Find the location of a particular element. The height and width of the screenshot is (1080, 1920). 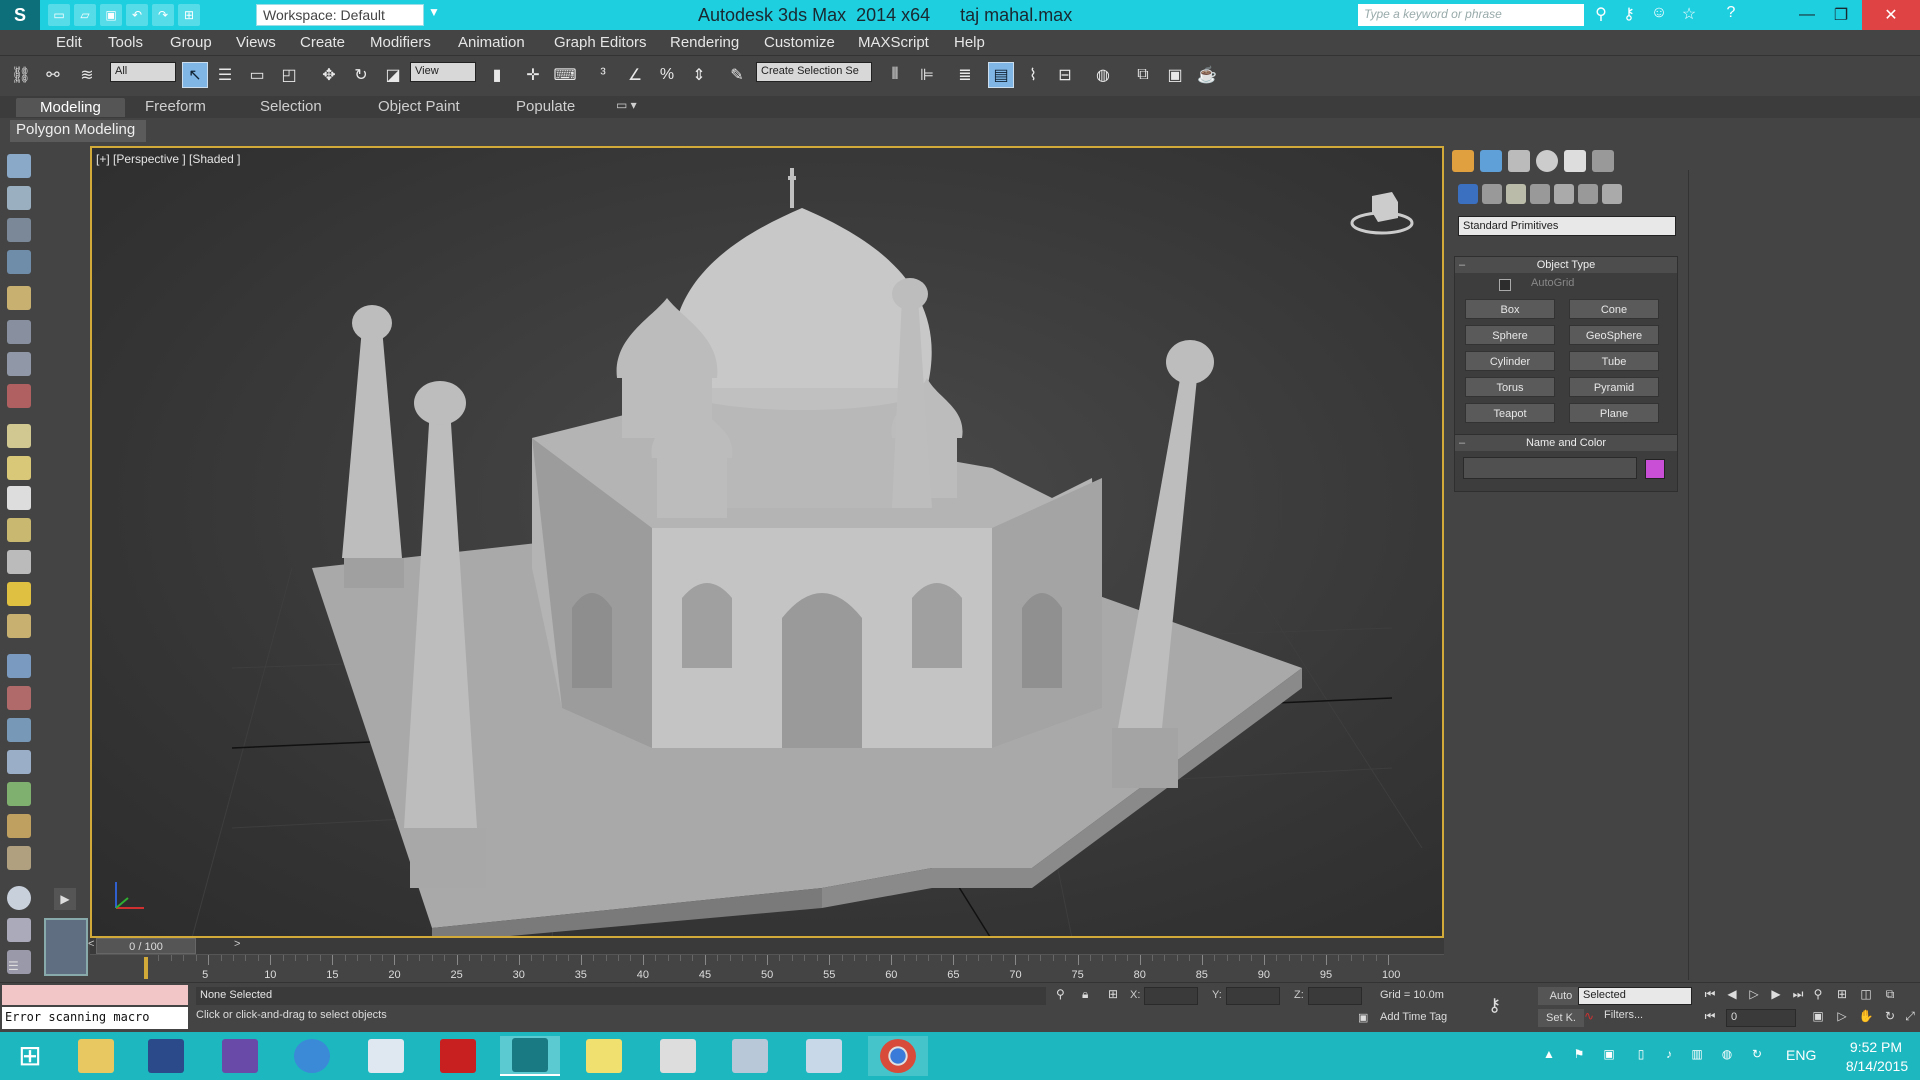

play-viewport-icon: ▶ is located at coordinates (65, 899).